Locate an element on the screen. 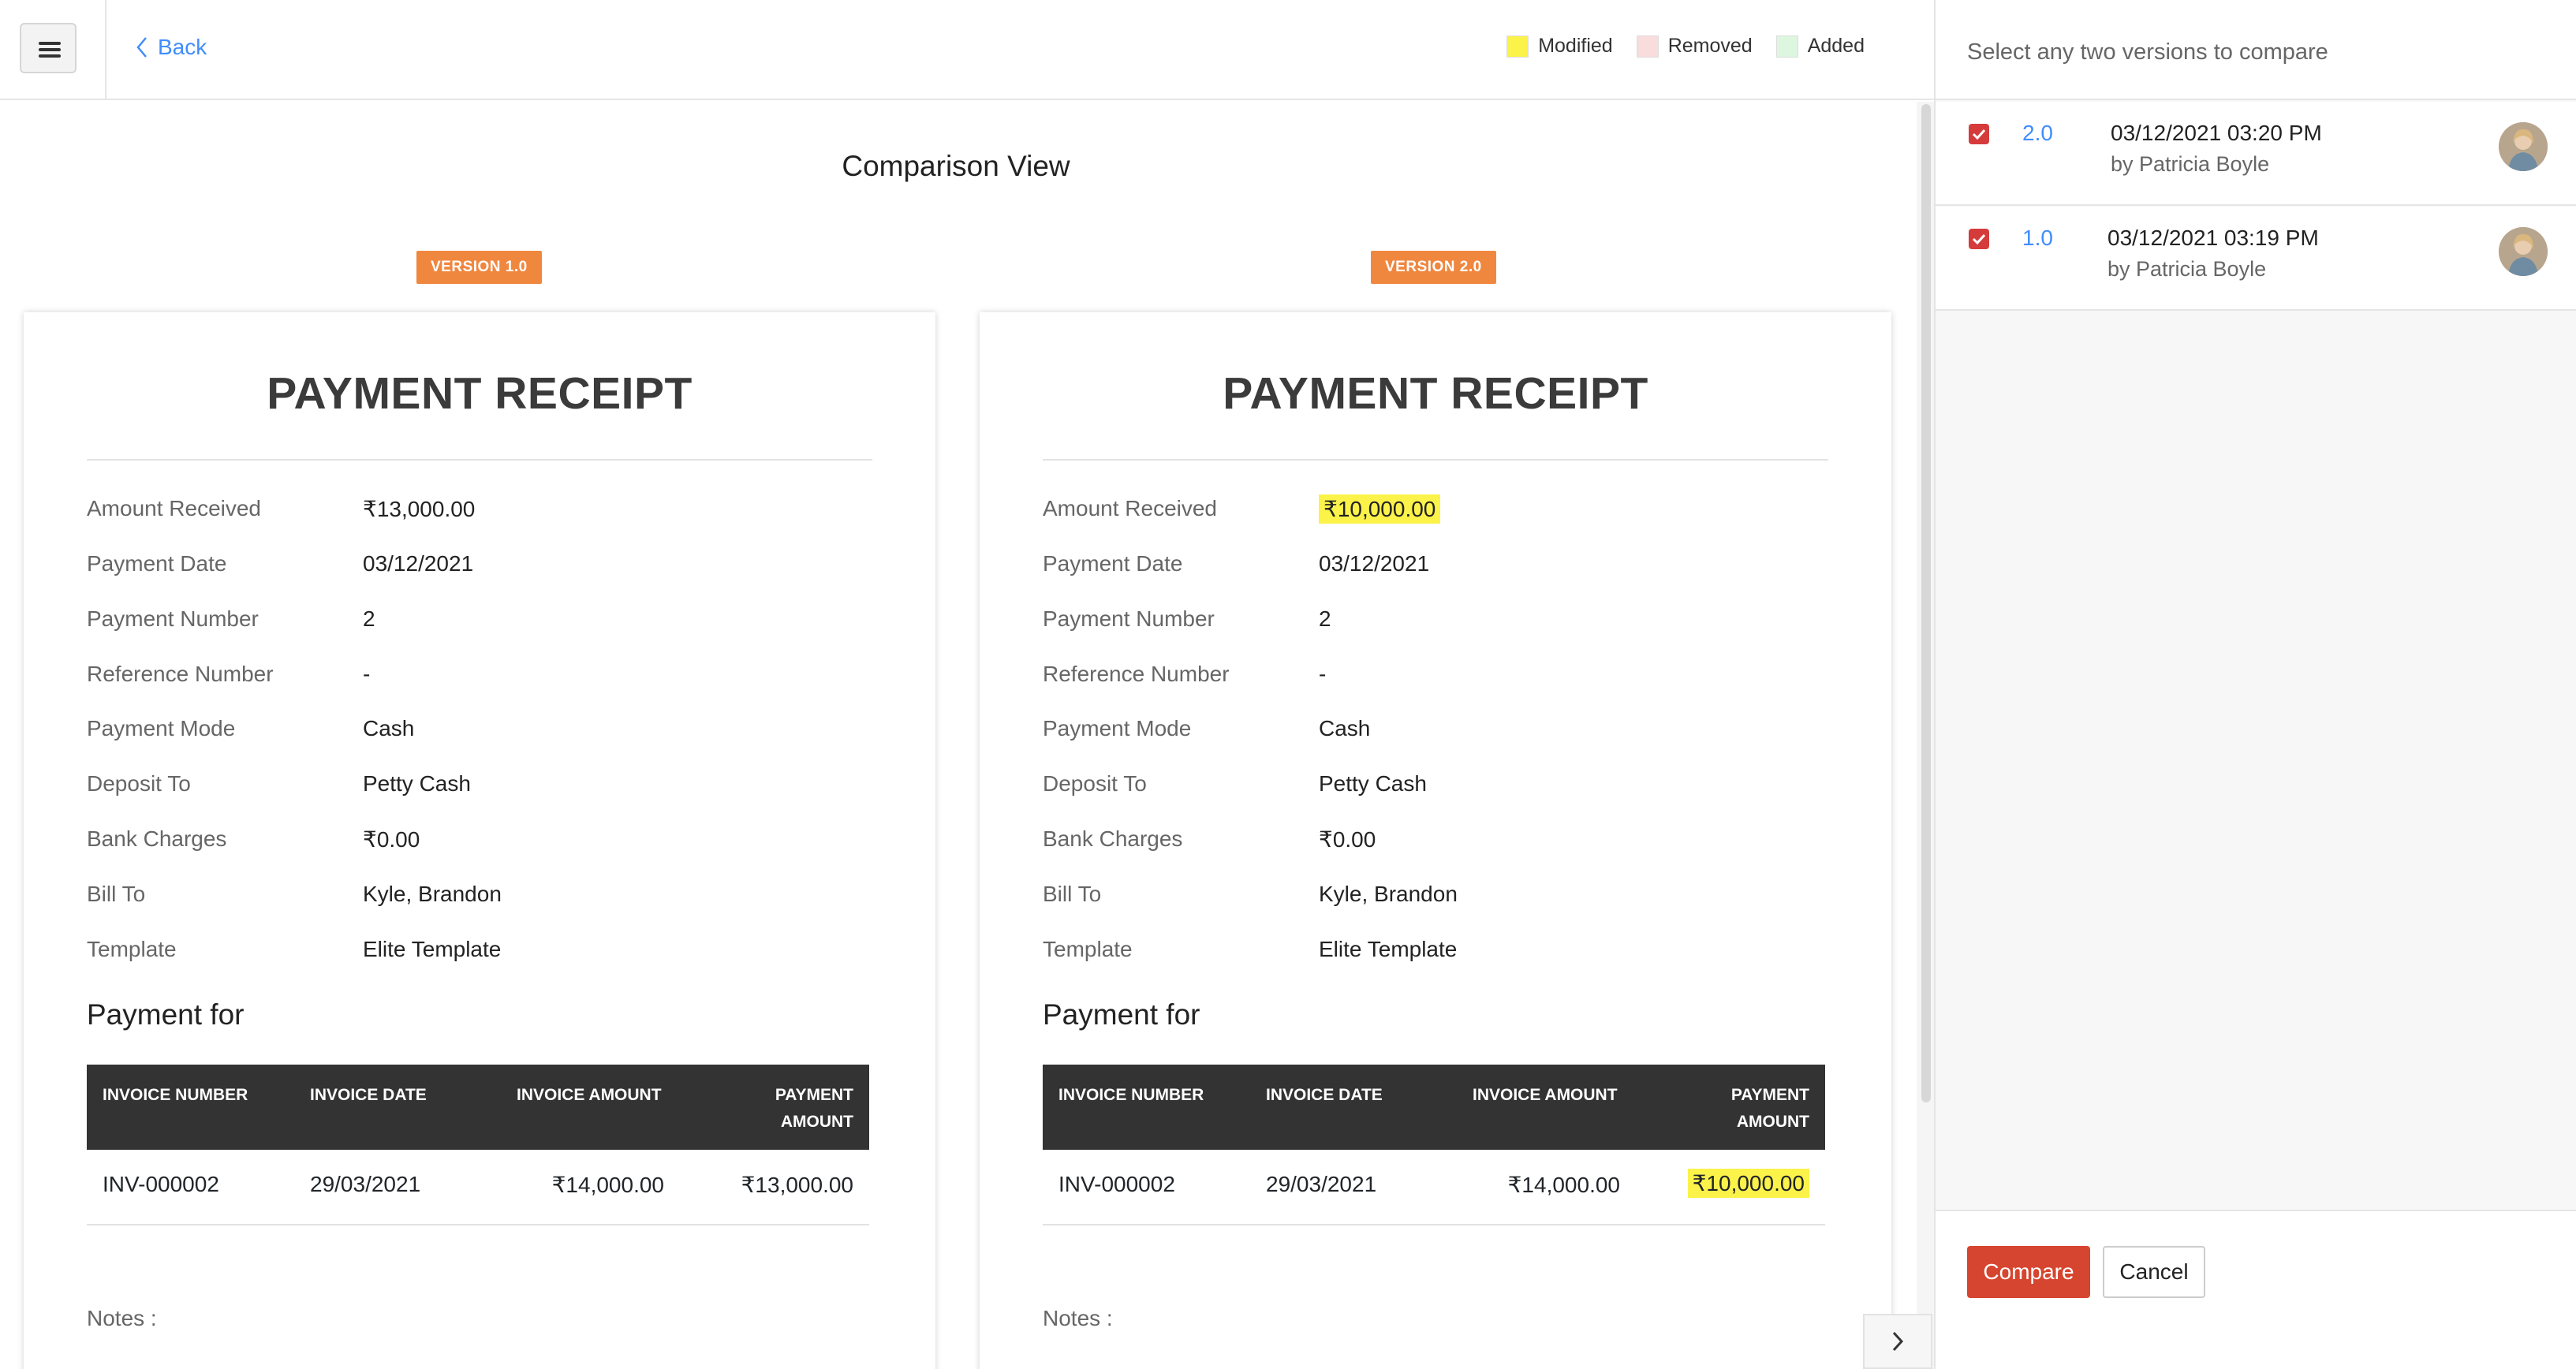  version-date: 03/12/2021 03:20 PM is located at coordinates (2216, 133).